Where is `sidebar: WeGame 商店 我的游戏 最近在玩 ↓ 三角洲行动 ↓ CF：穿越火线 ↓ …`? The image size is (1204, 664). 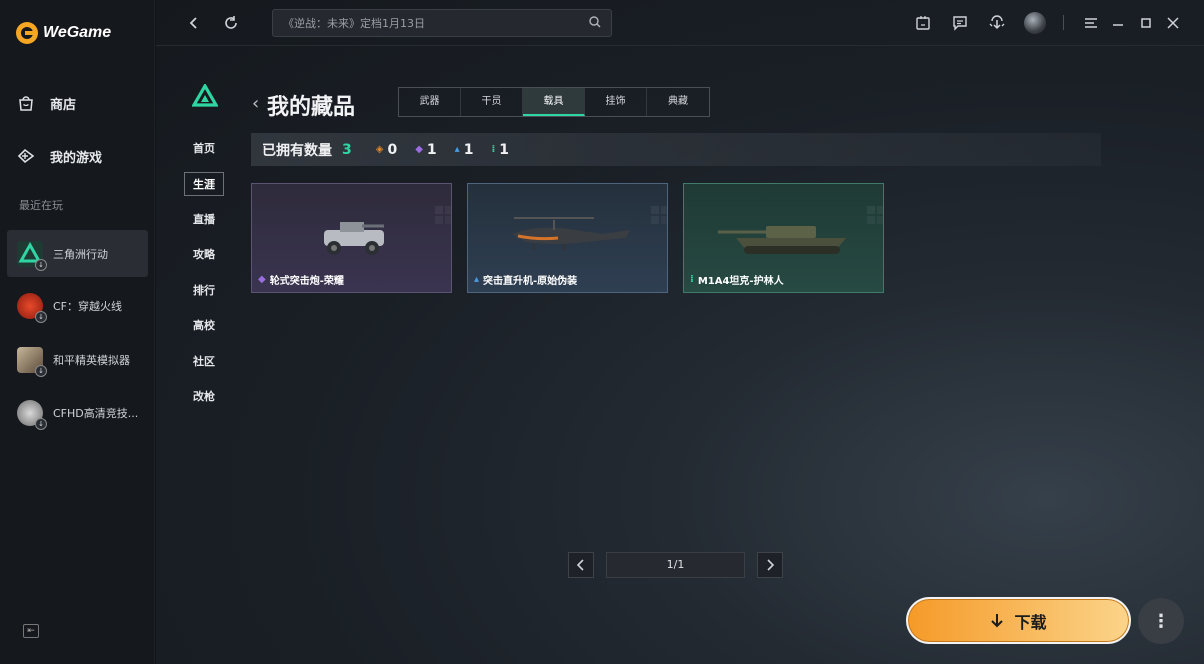 sidebar: WeGame 商店 我的游戏 最近在玩 ↓ 三角洲行动 ↓ CF：穿越火线 ↓ … is located at coordinates (77, 332).